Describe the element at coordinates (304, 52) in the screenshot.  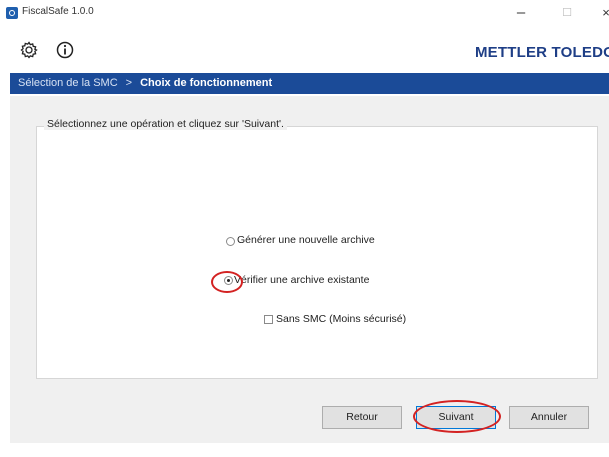
I see `toolbar: METTLER TOLEDO` at that location.